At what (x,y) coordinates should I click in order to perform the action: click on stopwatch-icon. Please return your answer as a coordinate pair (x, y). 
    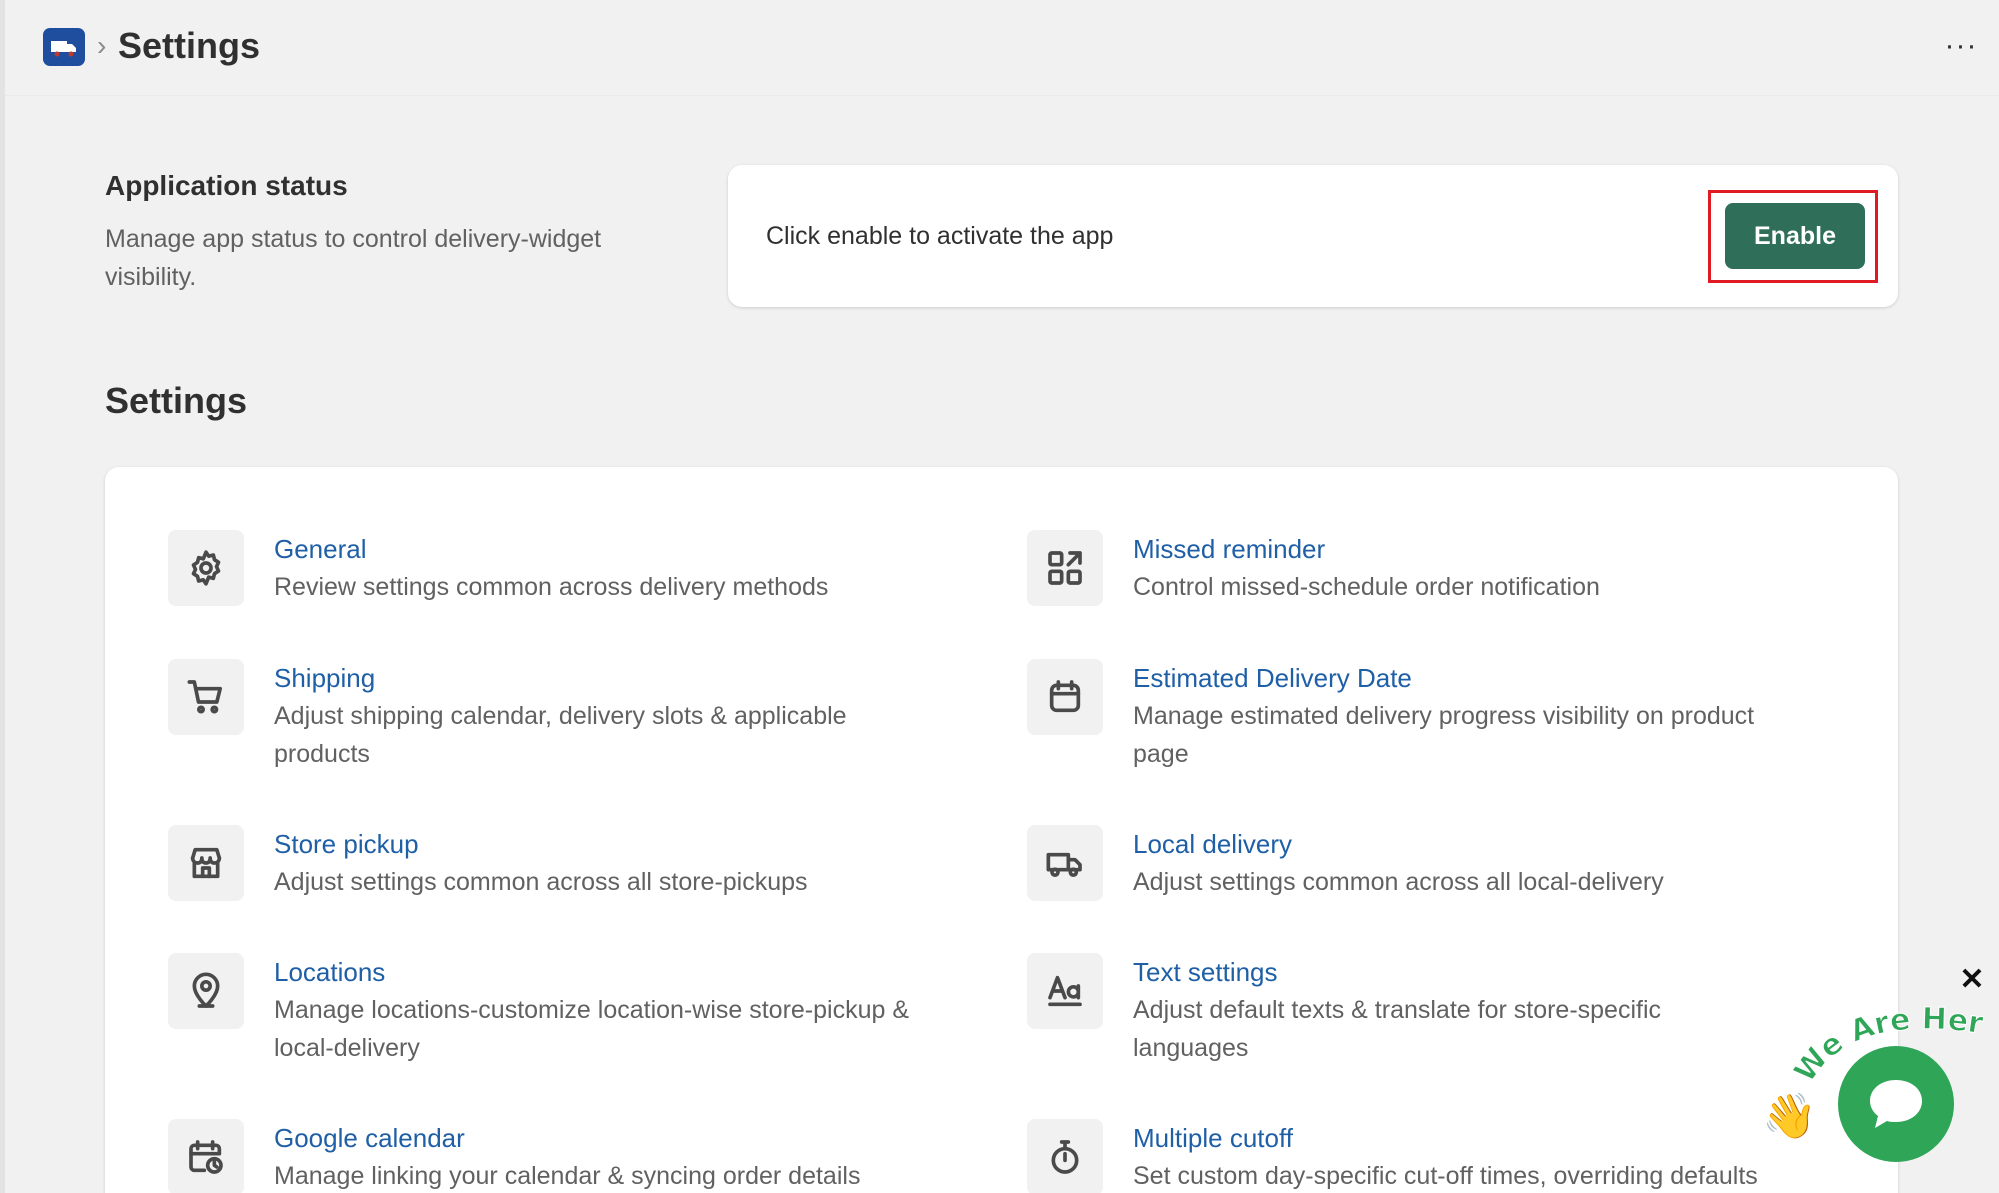
    Looking at the image, I should click on (1065, 1157).